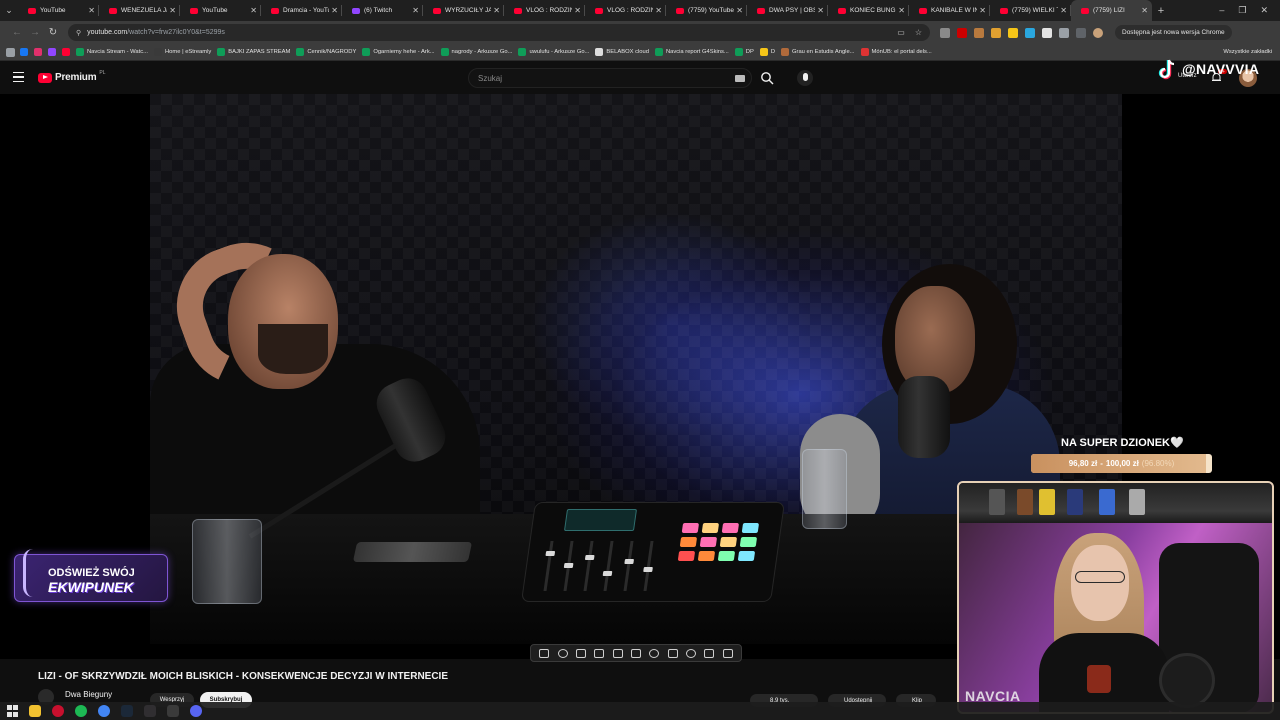 The width and height of the screenshot is (1280, 720). I want to click on bookmark-item: BELABOX cloud, so click(622, 52).